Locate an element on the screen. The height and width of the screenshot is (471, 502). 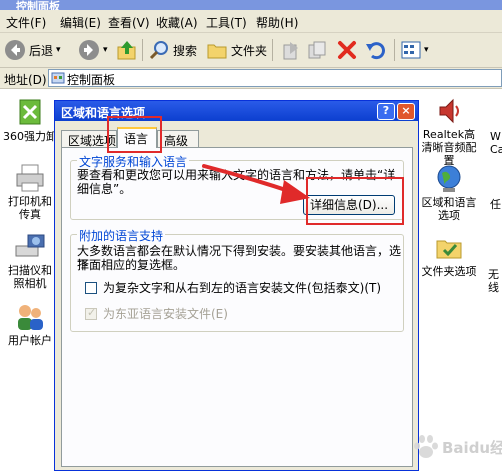
menu-bar: 文件(F) 编辑(E) 查看(V) 收藏(A) 工具(T) 帮助(H) is located at coordinates (251, 21).